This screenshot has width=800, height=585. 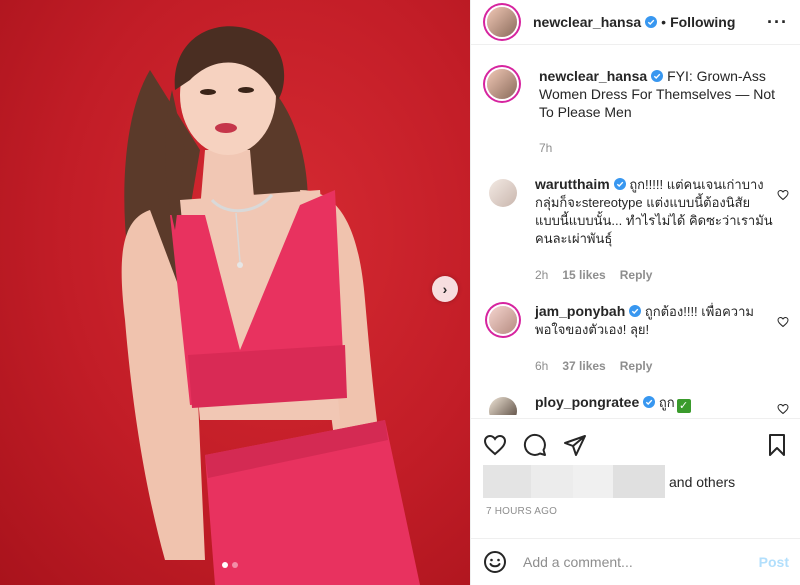 I want to click on comment-item: ploy_pongratee ถูก ✓, so click(x=635, y=404).